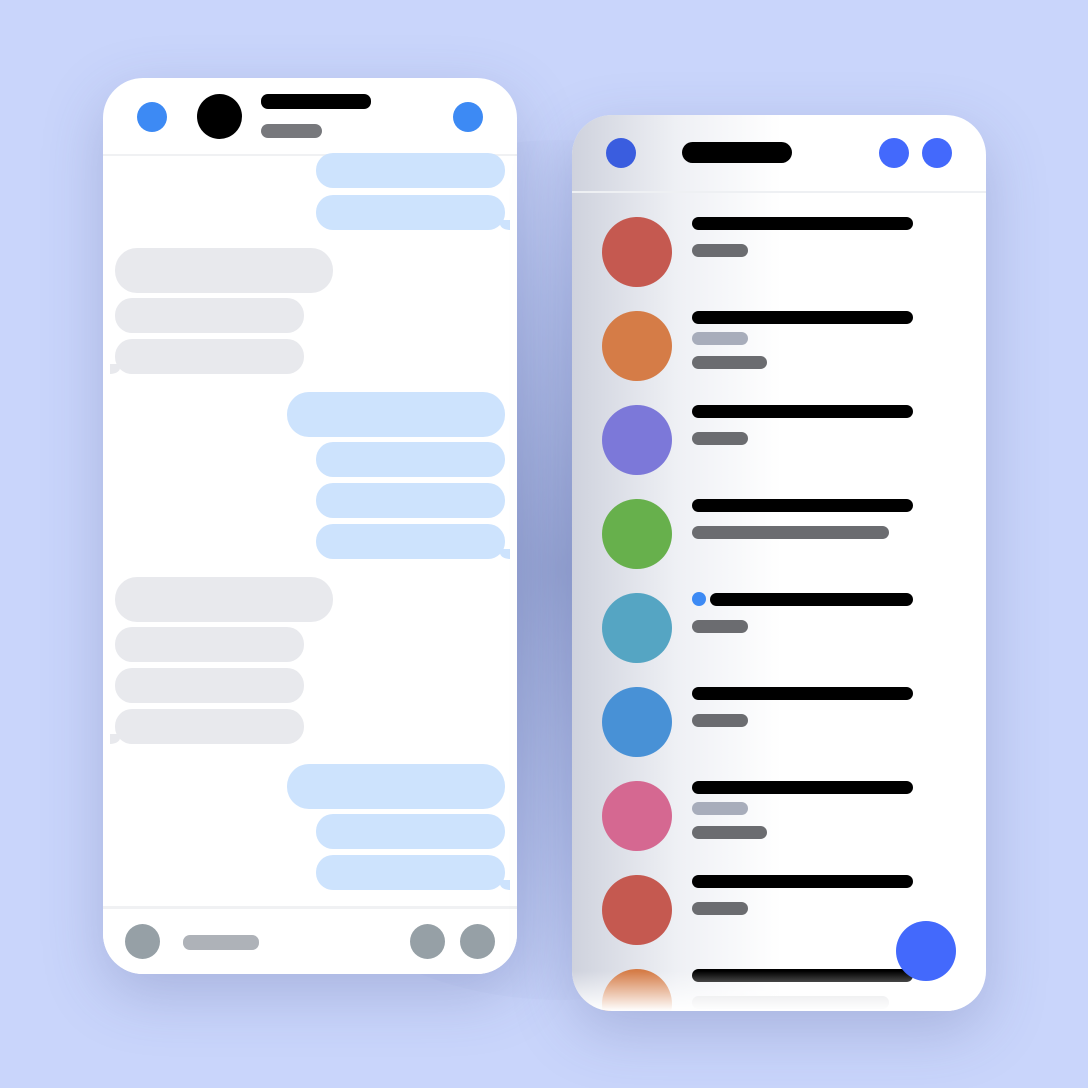 This screenshot has width=1088, height=1088. I want to click on contact-avatar, so click(219, 116).